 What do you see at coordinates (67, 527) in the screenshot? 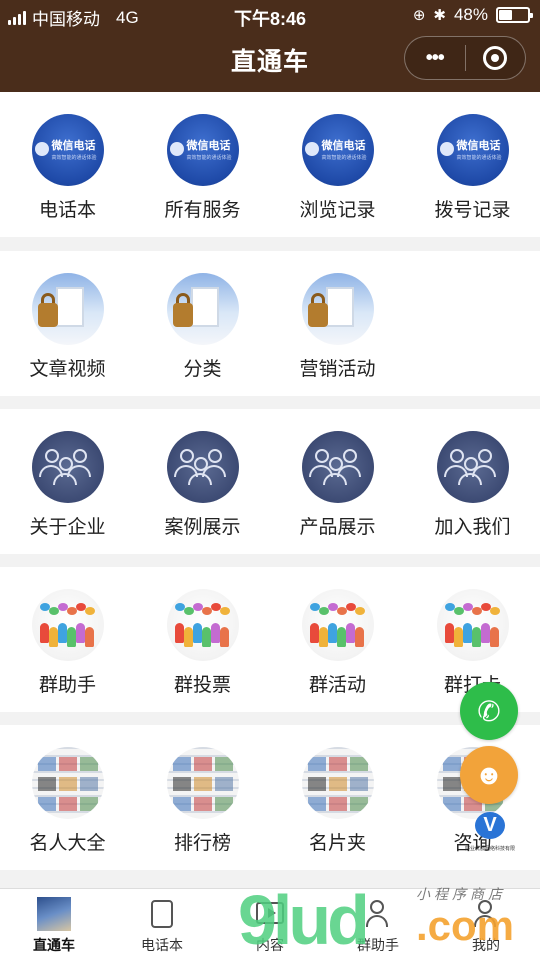
I see `grid-item-label: 关于企业` at bounding box center [67, 527].